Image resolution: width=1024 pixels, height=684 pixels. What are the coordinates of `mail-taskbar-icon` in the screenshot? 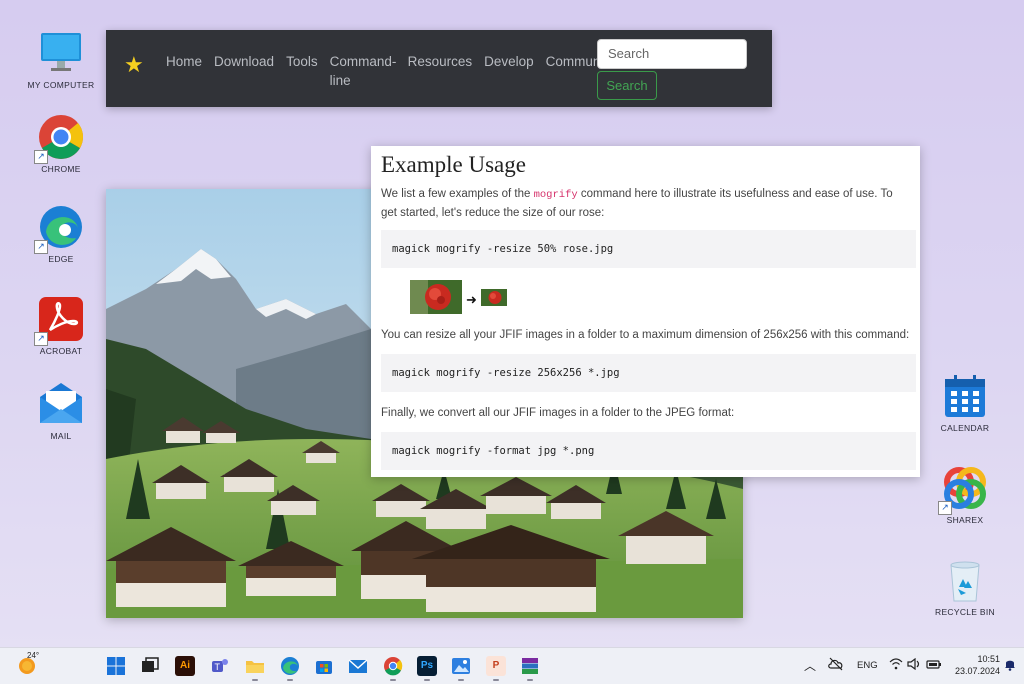 It's located at (358, 666).